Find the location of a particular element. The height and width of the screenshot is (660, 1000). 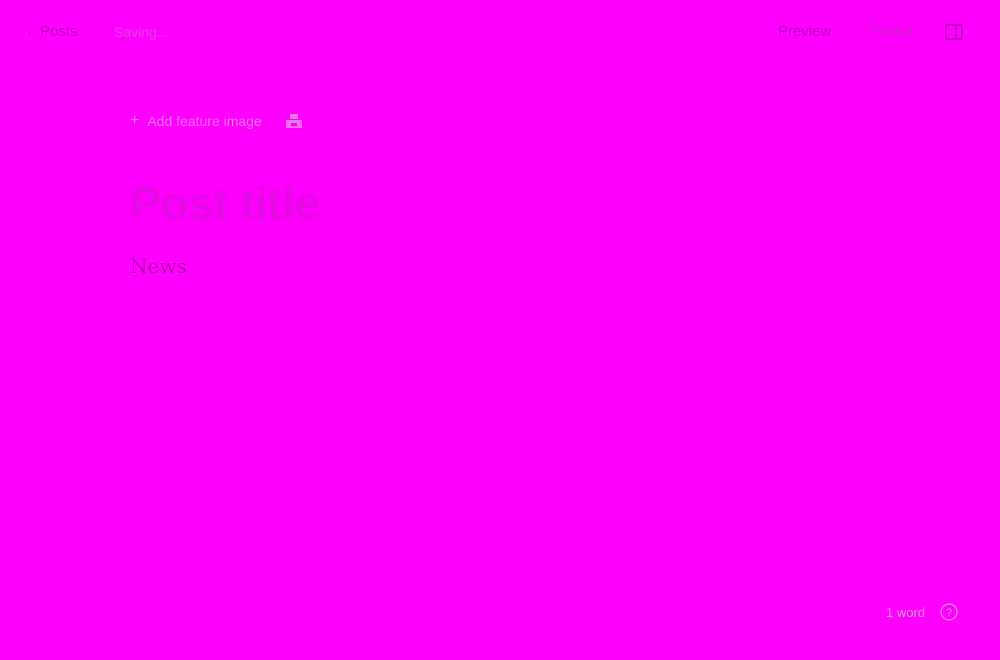

preview-button: Preview is located at coordinates (804, 31).